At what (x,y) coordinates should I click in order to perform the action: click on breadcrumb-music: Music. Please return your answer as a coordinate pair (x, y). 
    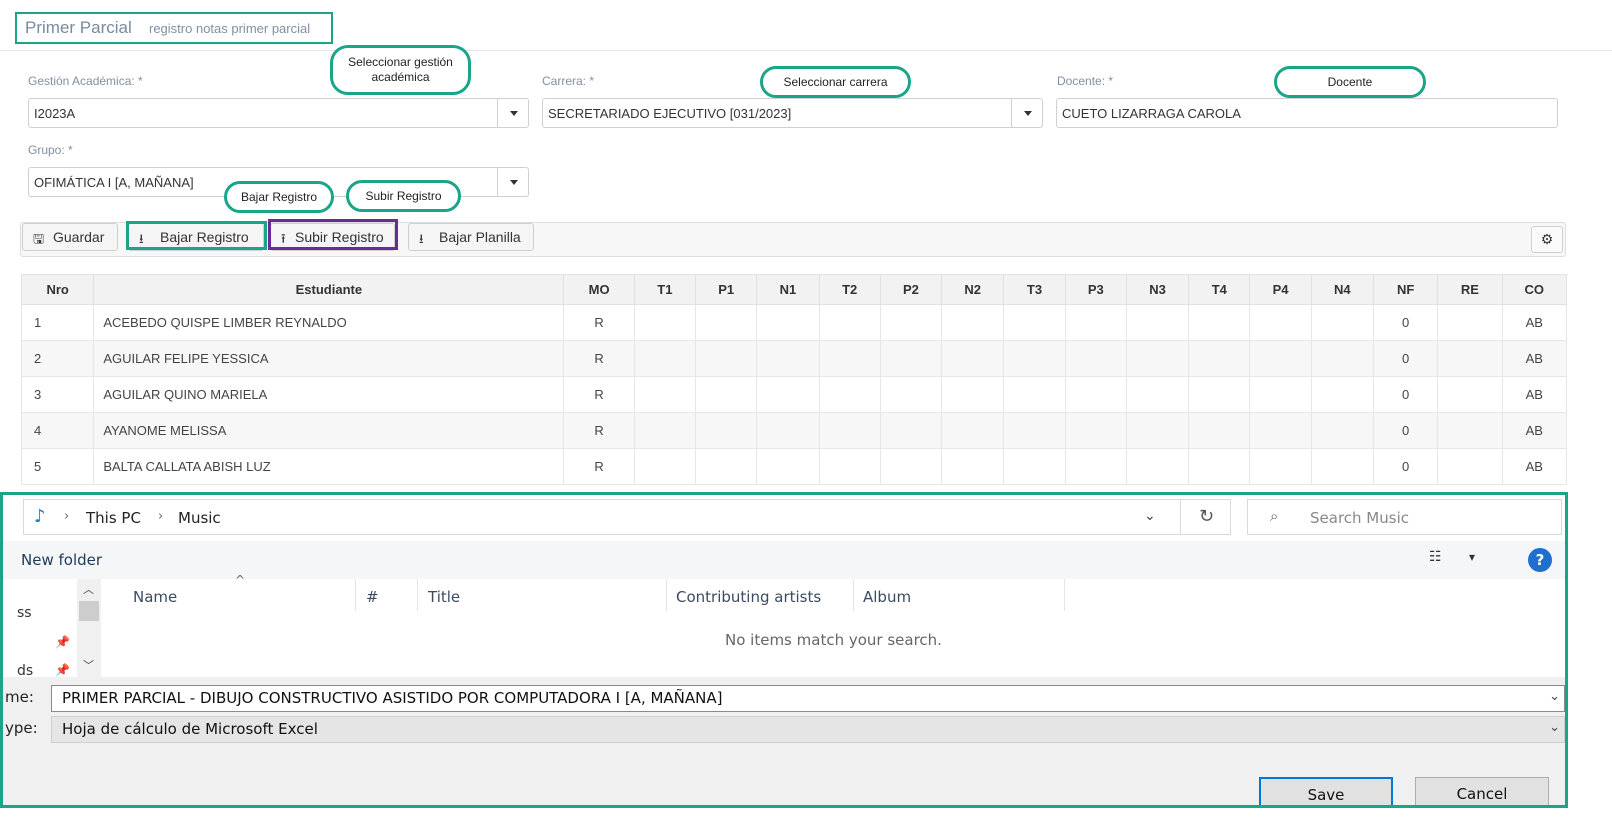
    Looking at the image, I should click on (199, 518).